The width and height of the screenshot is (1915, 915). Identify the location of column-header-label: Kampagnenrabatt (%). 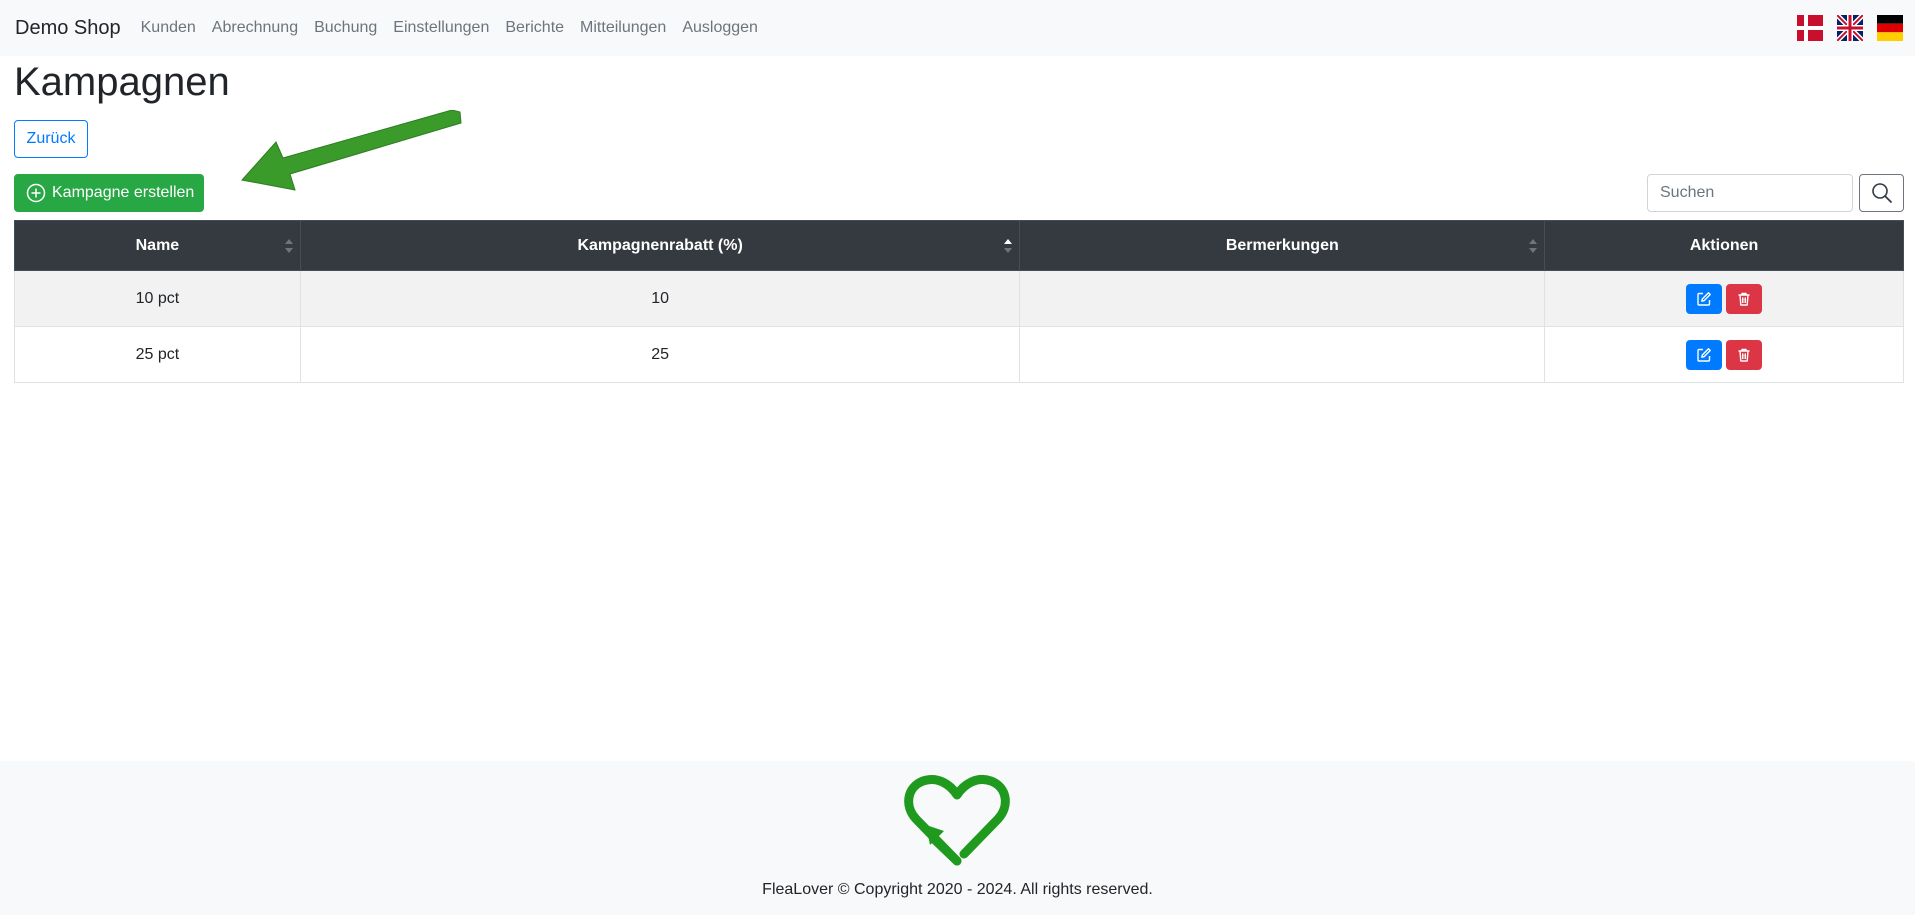
(660, 245).